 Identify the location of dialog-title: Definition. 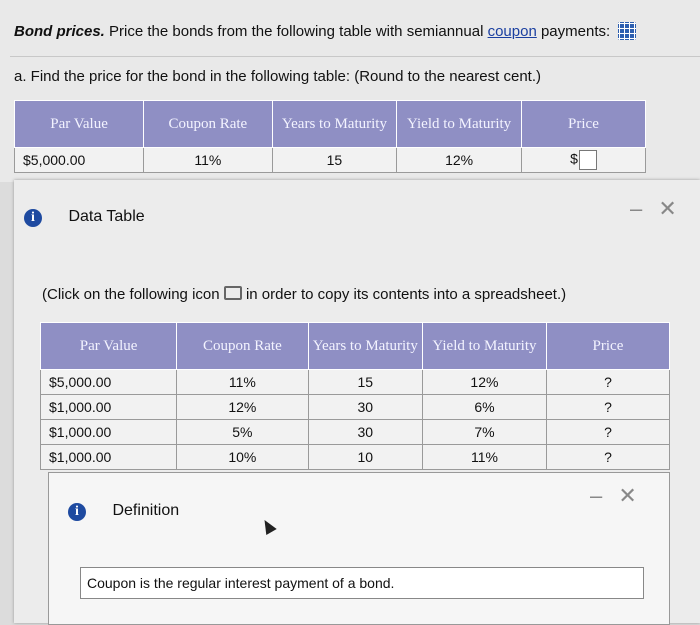
(146, 510).